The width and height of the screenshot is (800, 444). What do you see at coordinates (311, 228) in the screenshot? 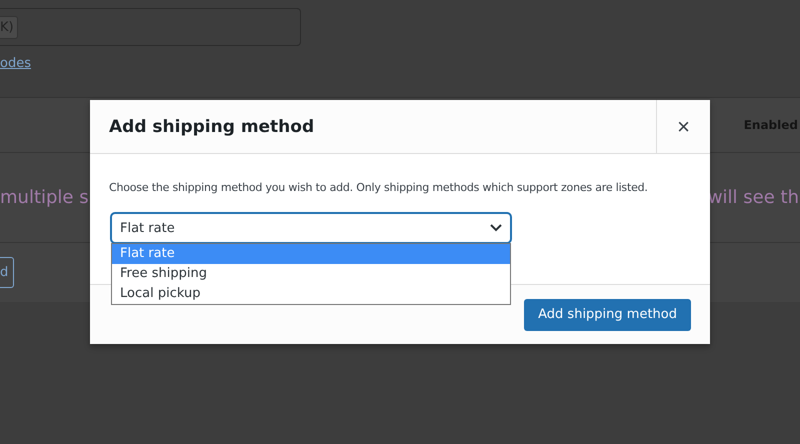
I see `shipping-method-select: Flat rate` at bounding box center [311, 228].